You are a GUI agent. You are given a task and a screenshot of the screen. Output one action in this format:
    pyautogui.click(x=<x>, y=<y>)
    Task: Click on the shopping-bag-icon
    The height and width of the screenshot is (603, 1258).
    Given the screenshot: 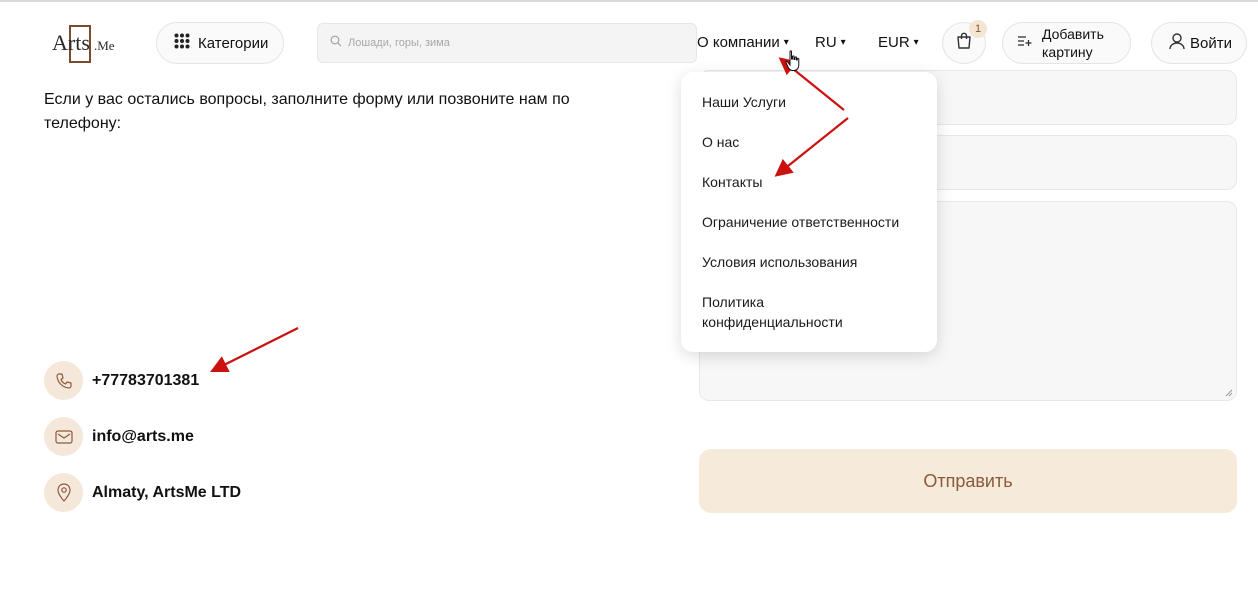 What is the action you would take?
    pyautogui.click(x=964, y=43)
    